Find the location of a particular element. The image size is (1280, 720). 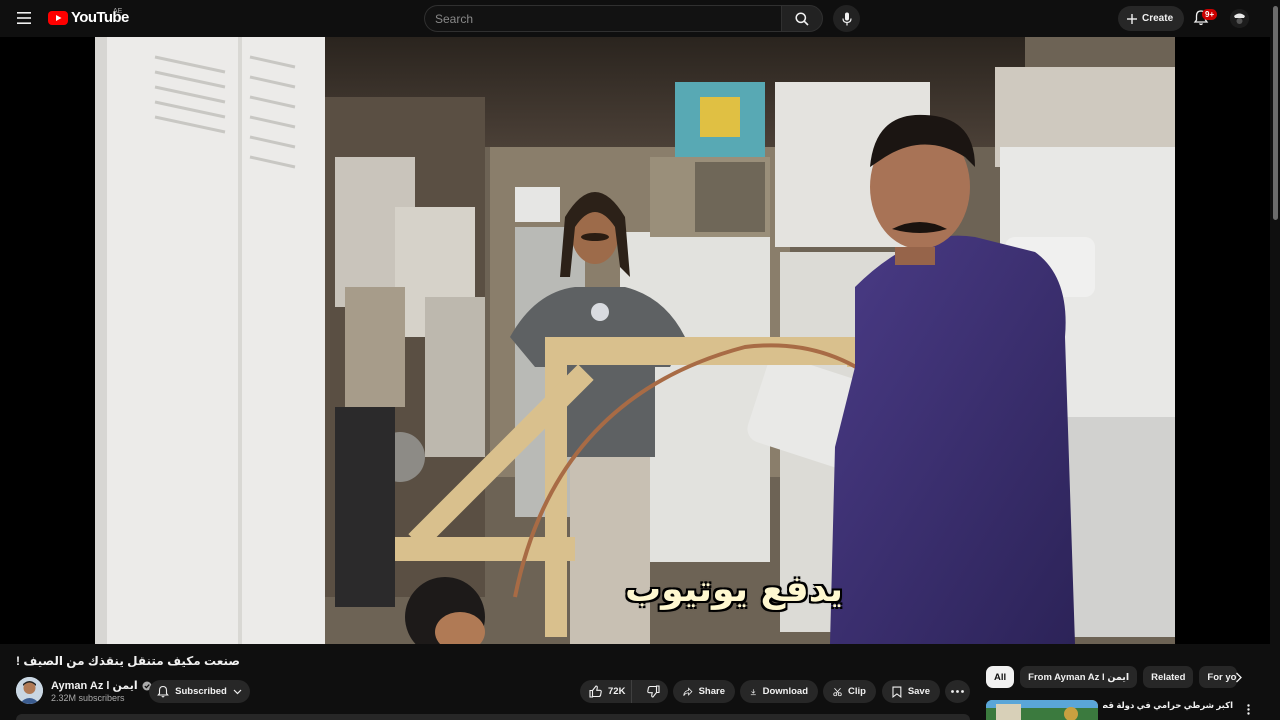

more-horizontal-icon is located at coordinates (957, 691).